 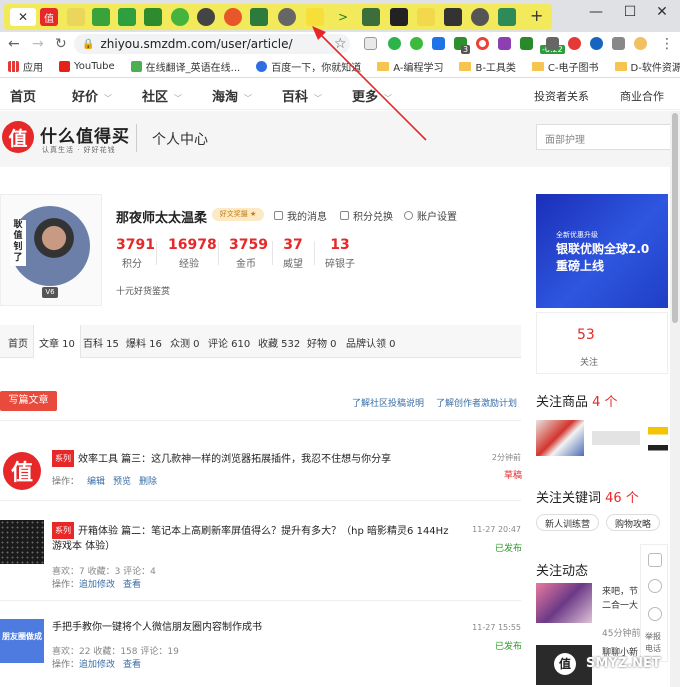 I want to click on tab-wiki: 百科 15, so click(x=101, y=342).